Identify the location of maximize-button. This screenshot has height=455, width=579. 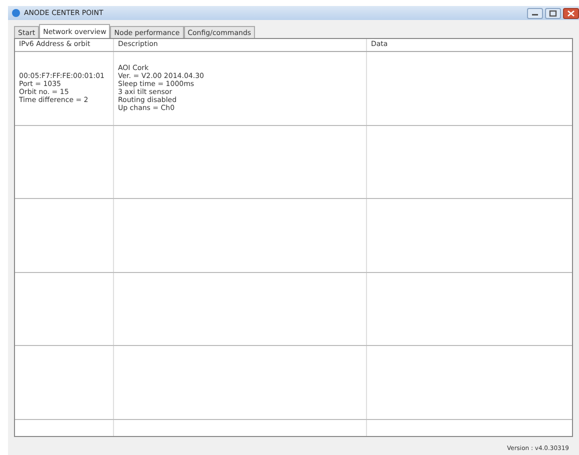
(553, 13).